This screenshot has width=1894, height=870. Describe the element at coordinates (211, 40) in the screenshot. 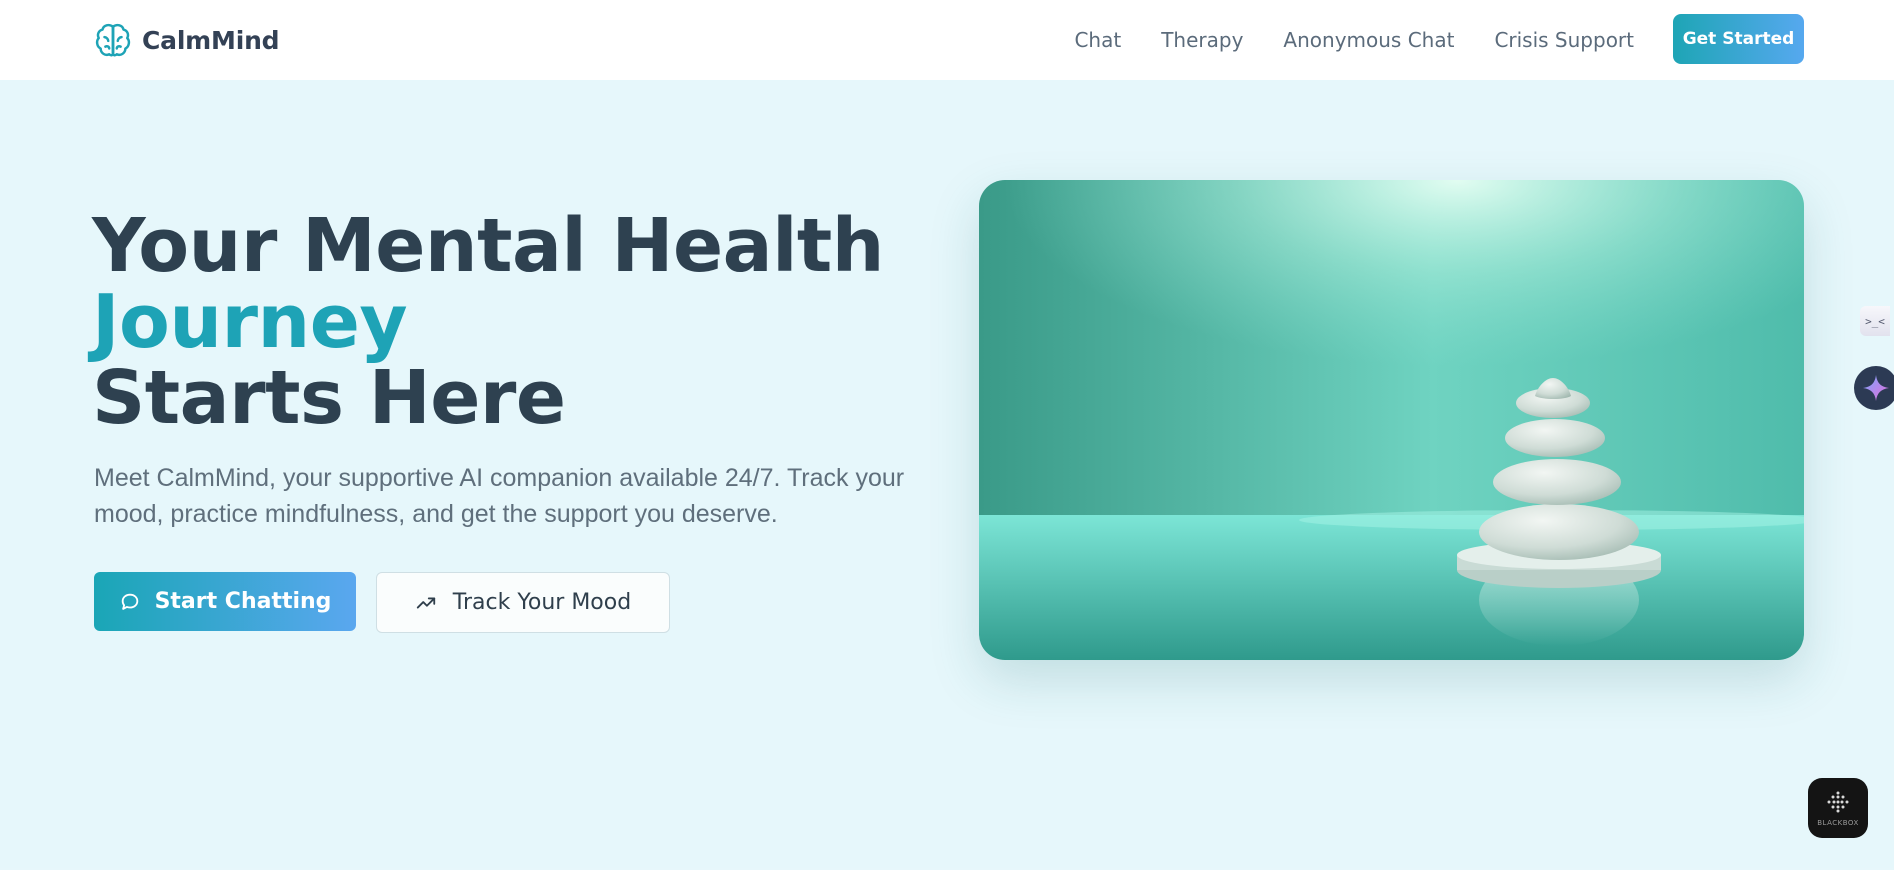

I see `brand-name: CalmMind` at that location.